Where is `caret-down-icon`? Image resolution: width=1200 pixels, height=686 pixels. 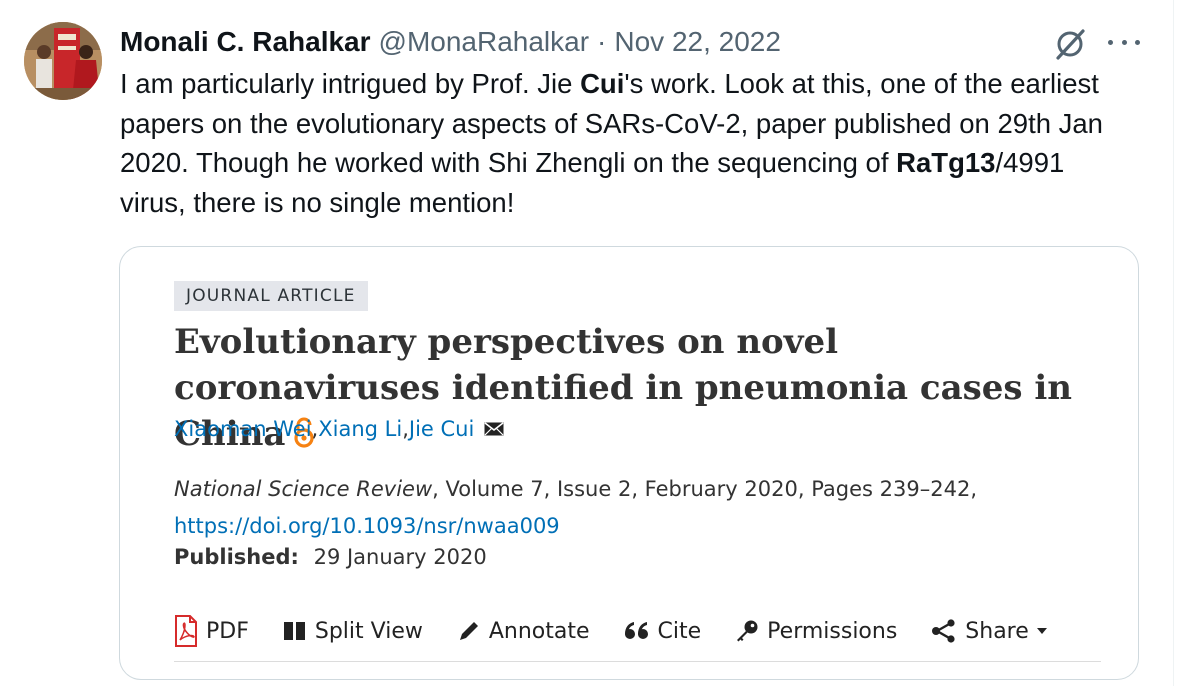
caret-down-icon is located at coordinates (1041, 631).